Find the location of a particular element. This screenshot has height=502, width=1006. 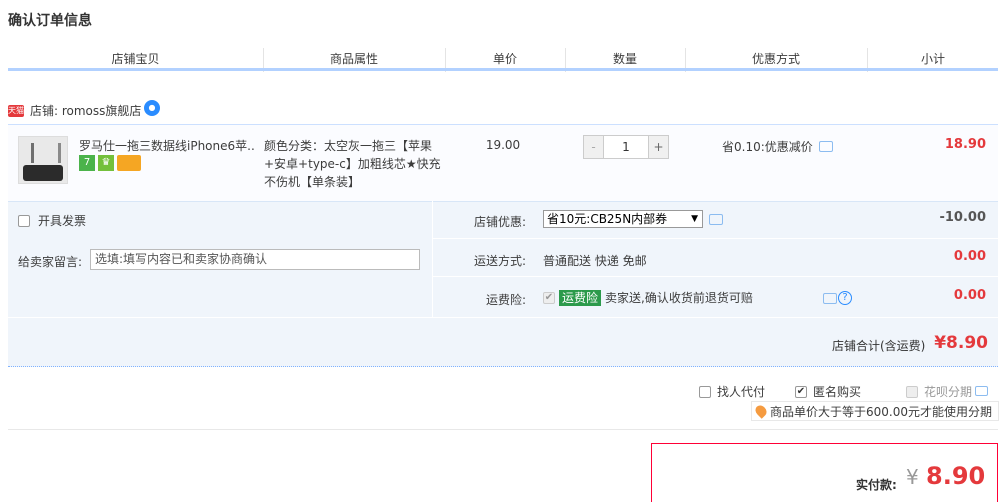

huabei-label: 花呗分期 is located at coordinates (948, 392).